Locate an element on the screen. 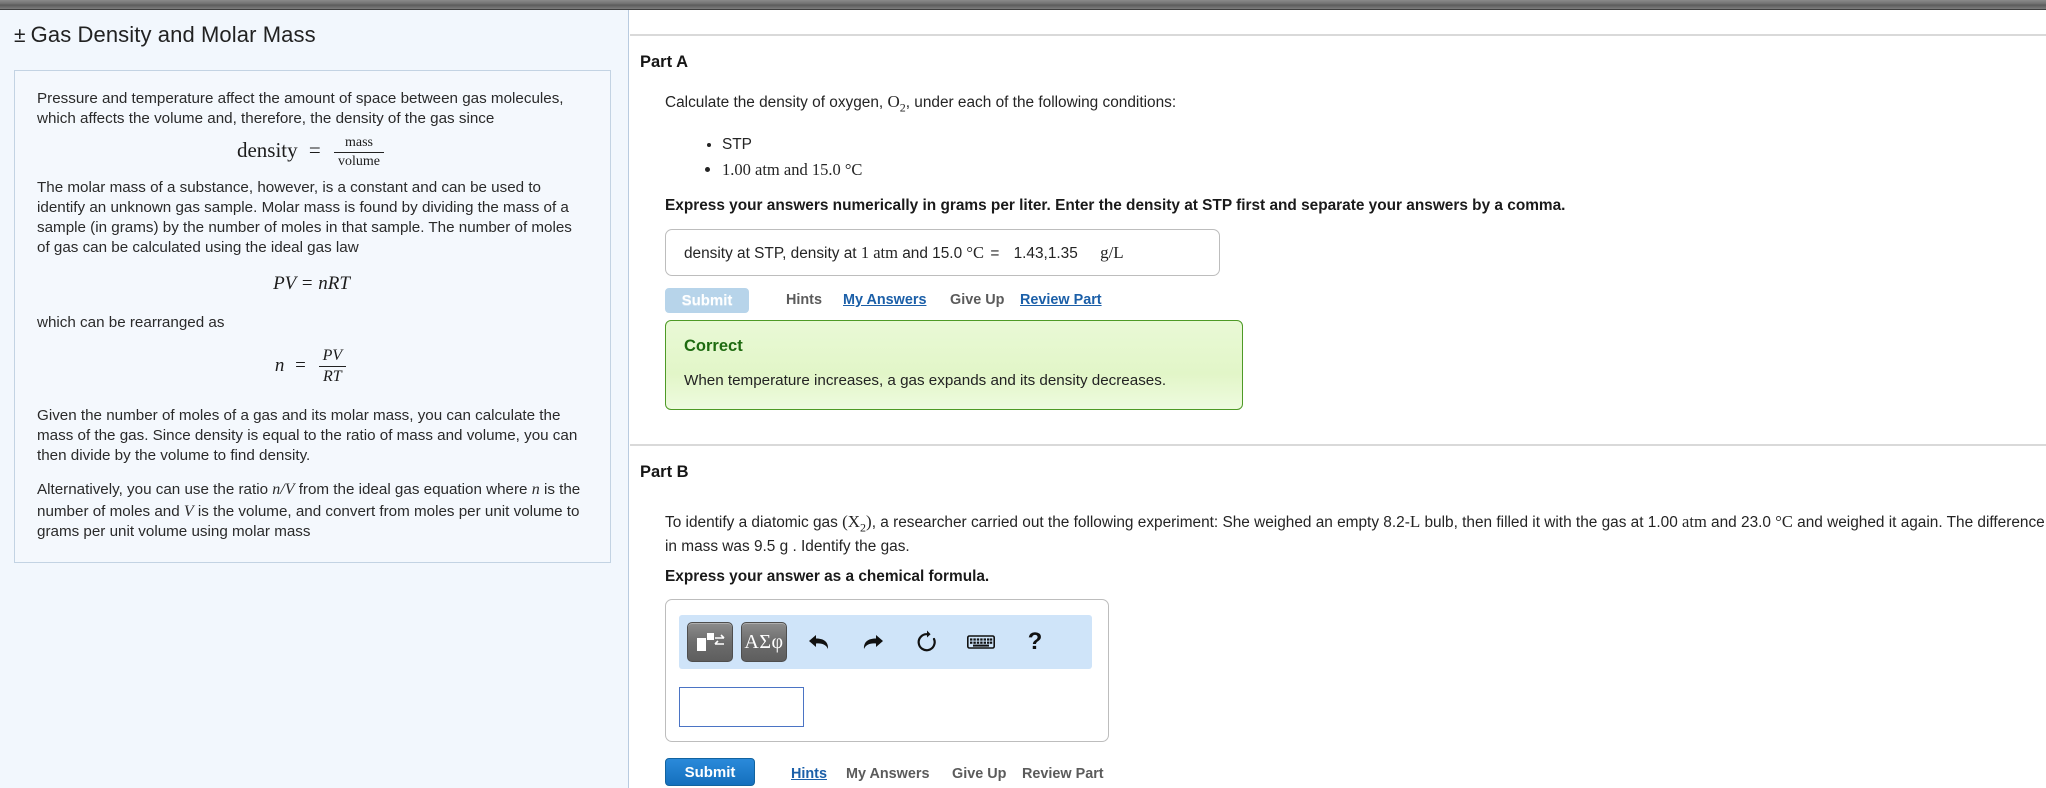  formula-x2: (X2) is located at coordinates (857, 523).